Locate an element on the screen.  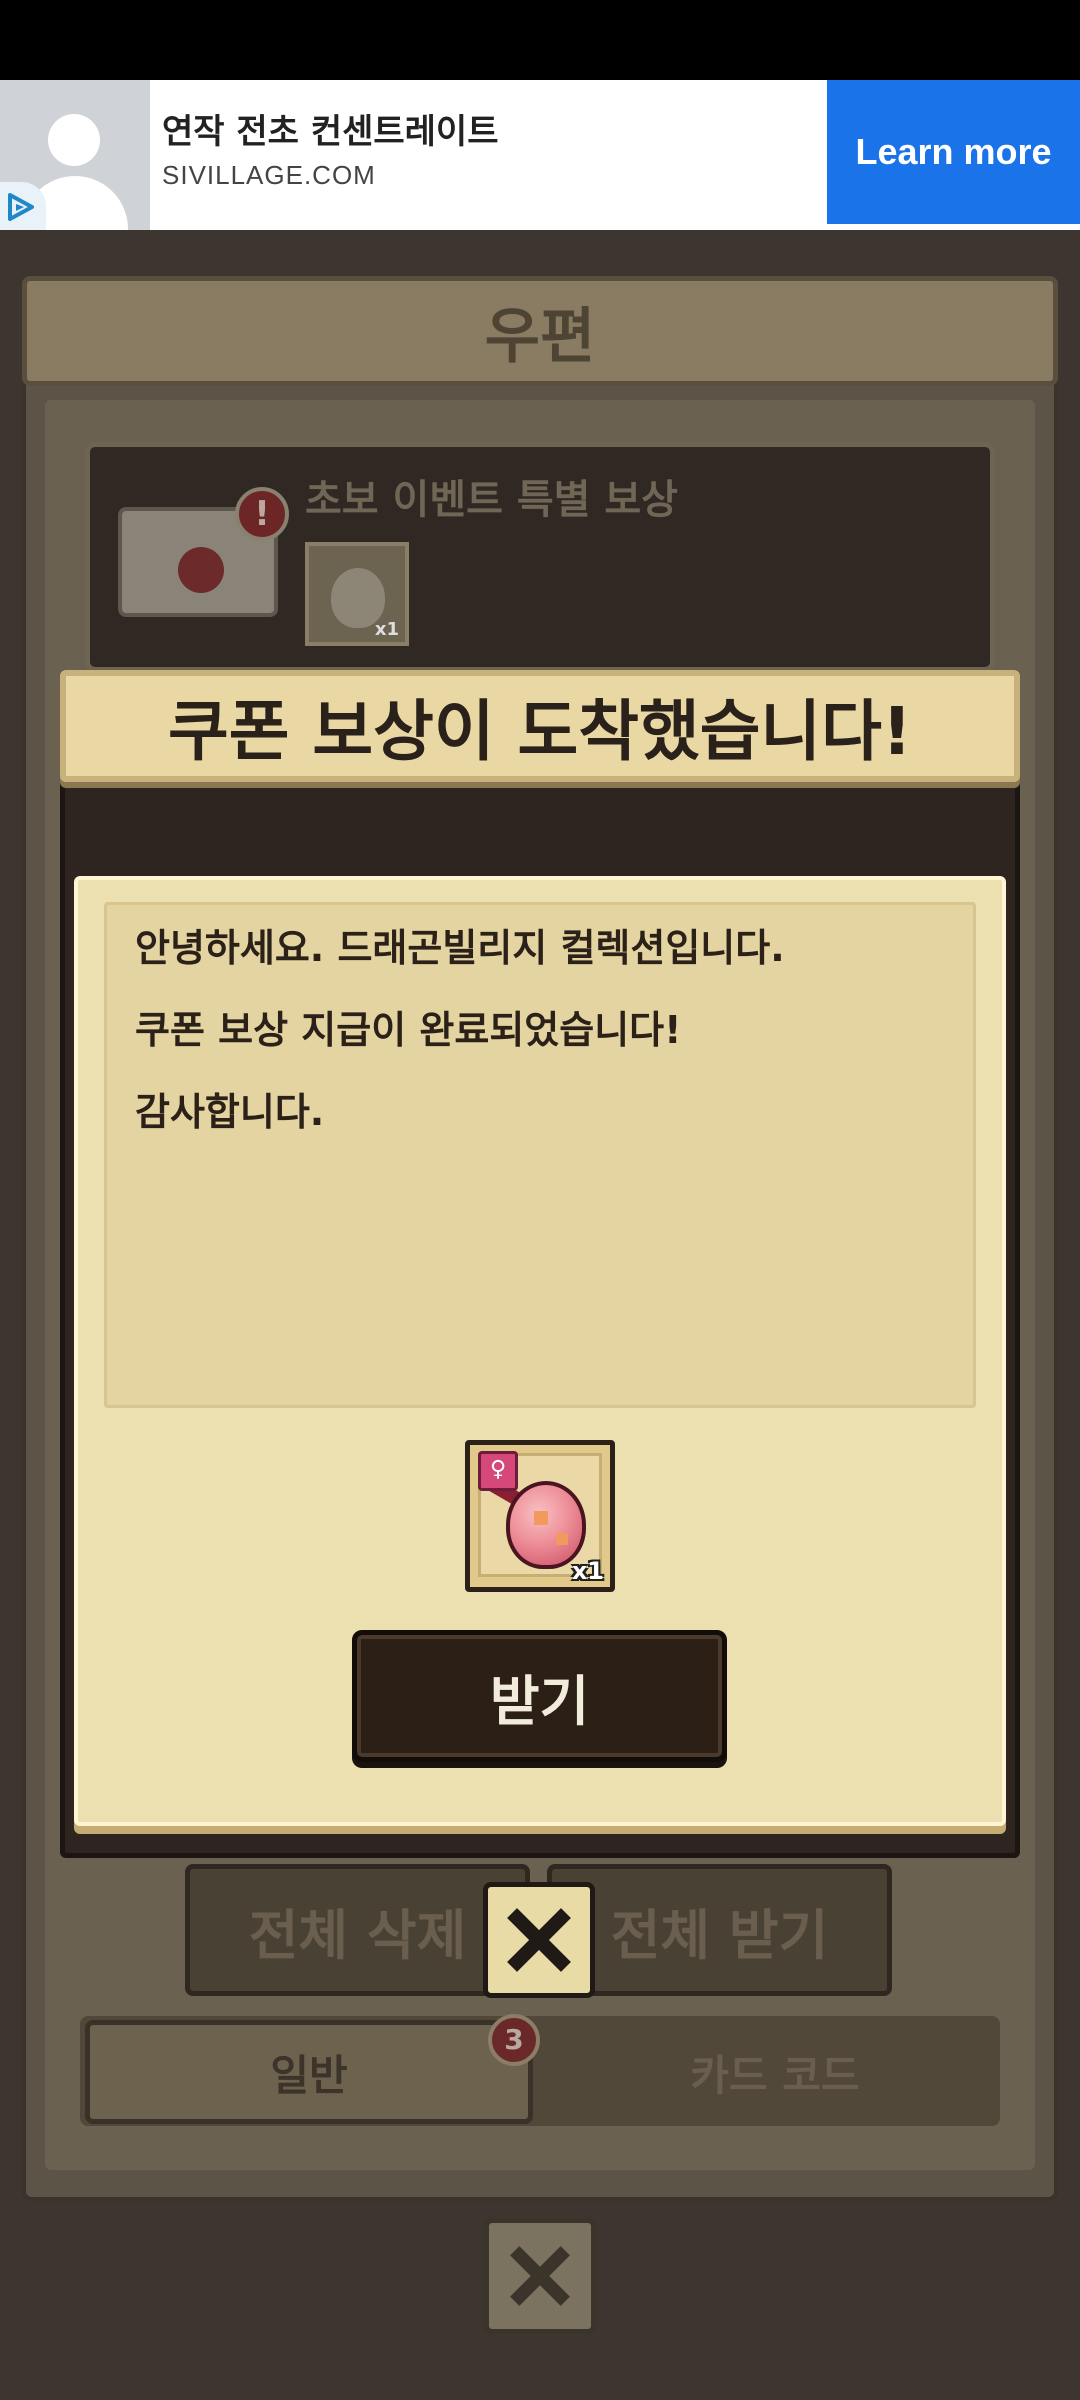
mail-item: ! 초보 이벤트 특별 보상 x1 is located at coordinates (540, 557).